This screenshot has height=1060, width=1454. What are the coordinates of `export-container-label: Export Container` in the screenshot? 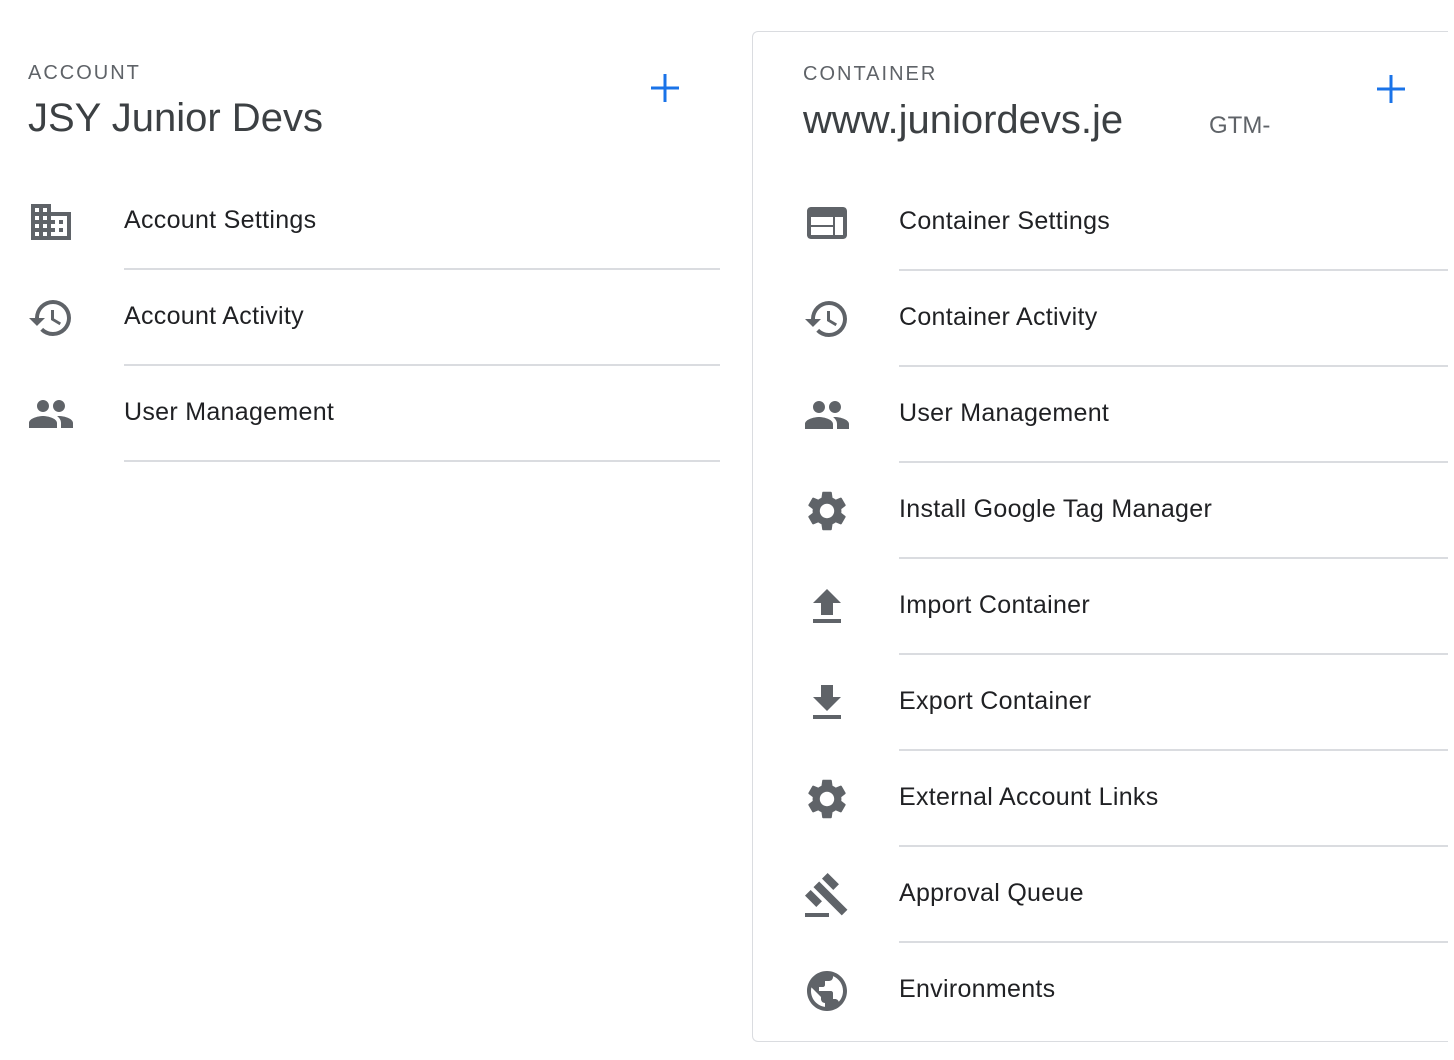 It's located at (995, 701).